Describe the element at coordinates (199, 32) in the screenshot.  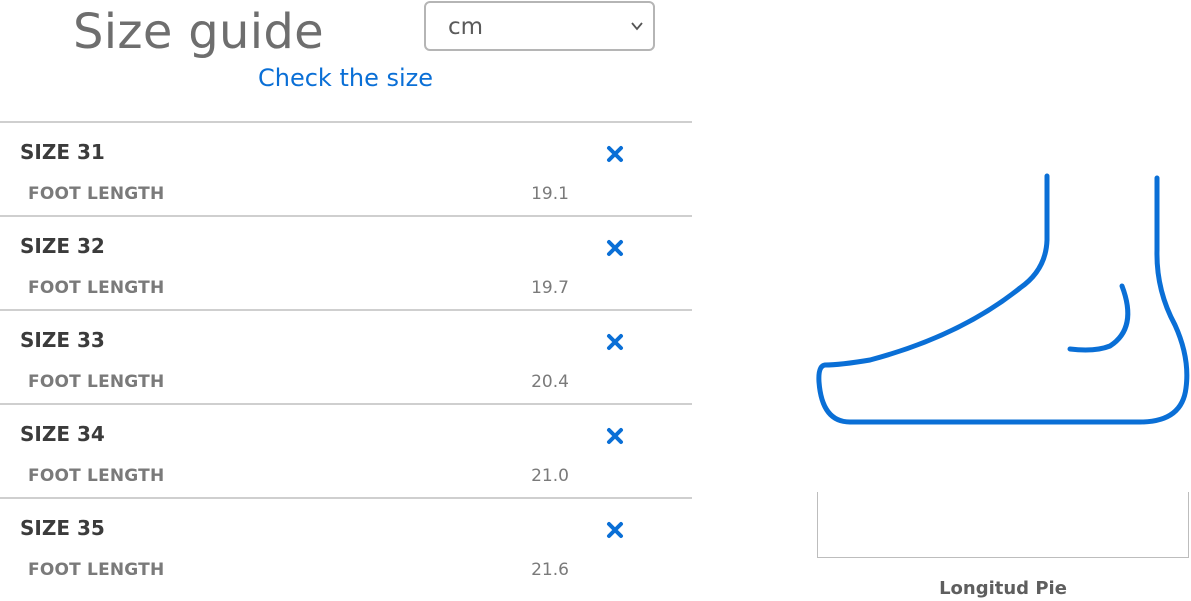
I see `page-title: Size guide` at that location.